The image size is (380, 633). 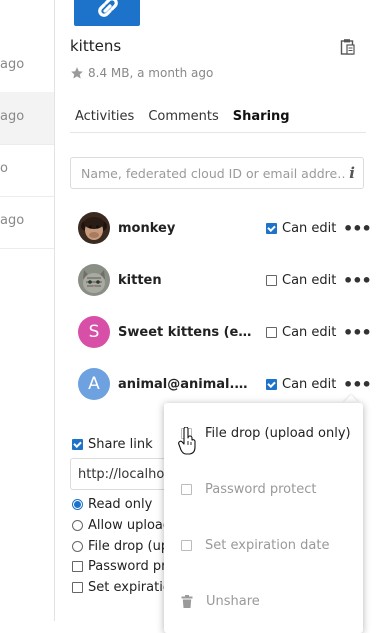 What do you see at coordinates (77, 504) in the screenshot?
I see `read-only-radio` at bounding box center [77, 504].